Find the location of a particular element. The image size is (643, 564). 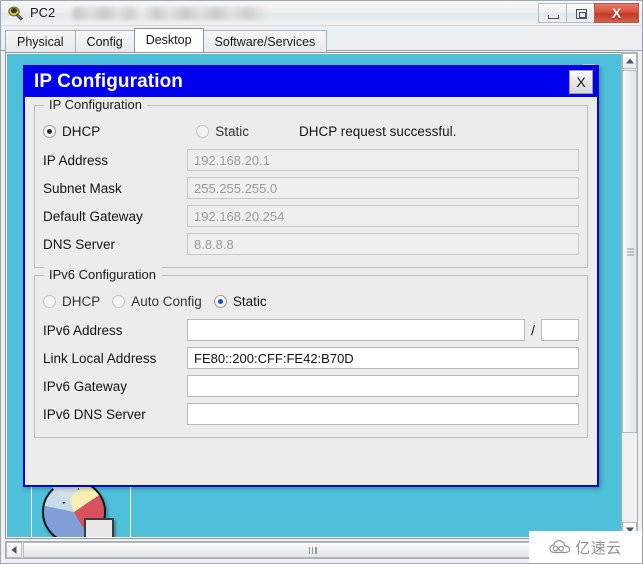

radio-ipv6-auto-config-indicator is located at coordinates (119, 301).